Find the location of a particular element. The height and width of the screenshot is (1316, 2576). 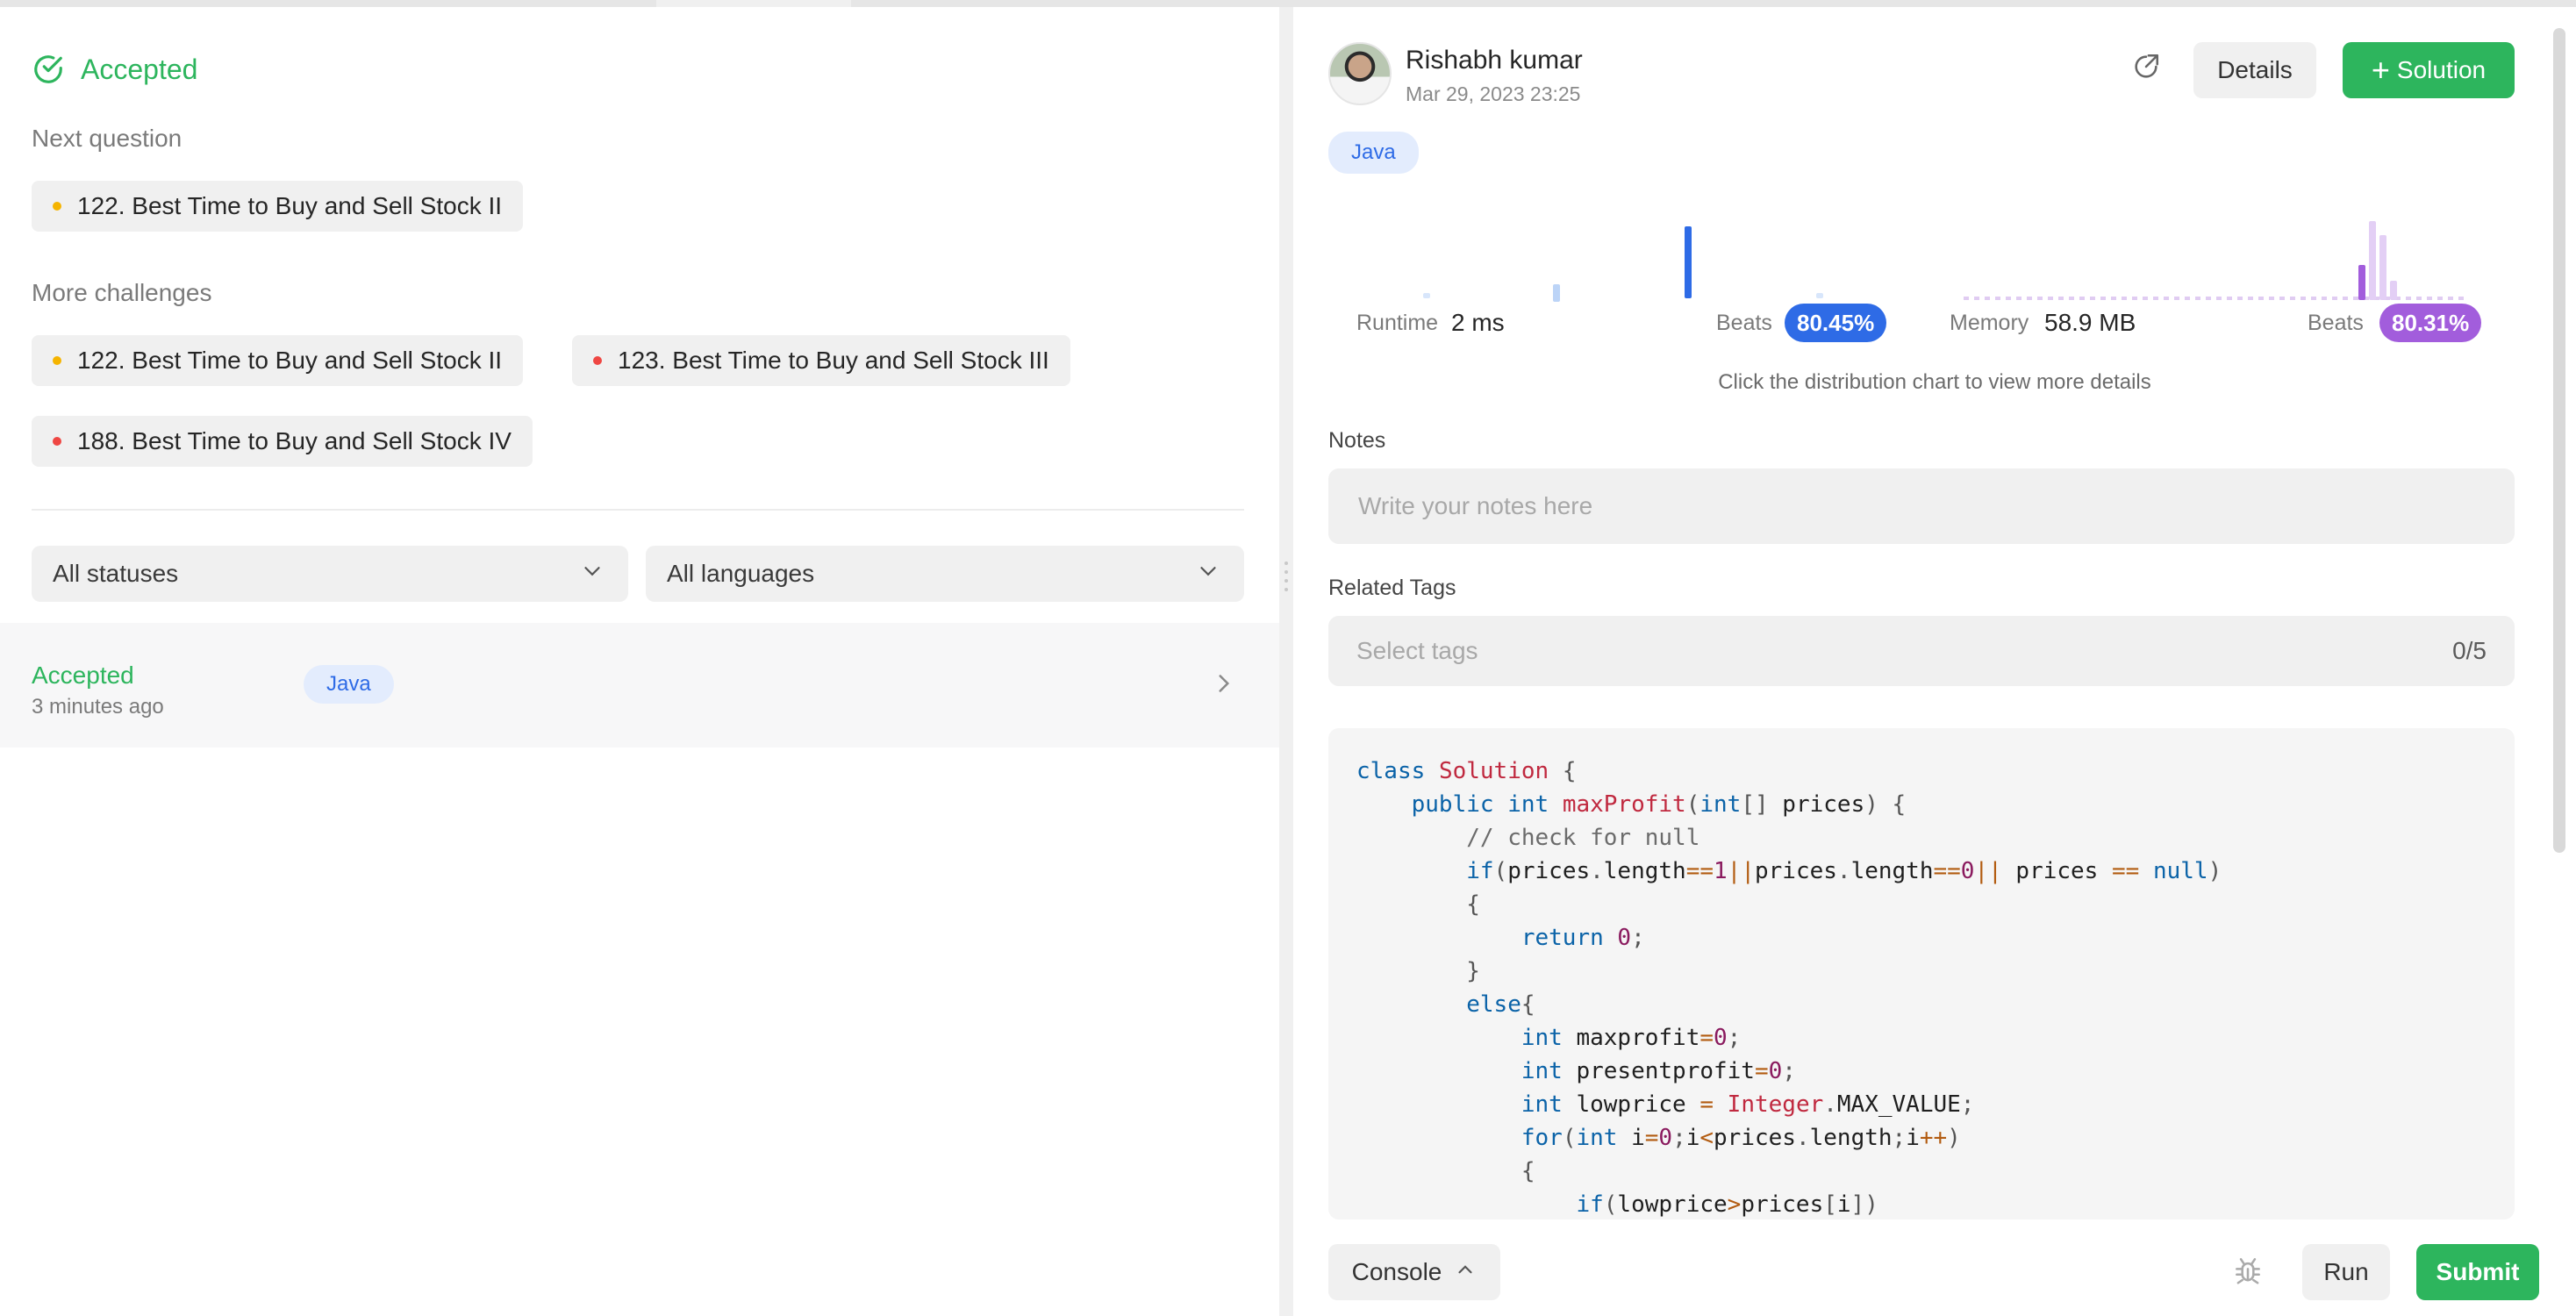

share-button is located at coordinates (2146, 68).